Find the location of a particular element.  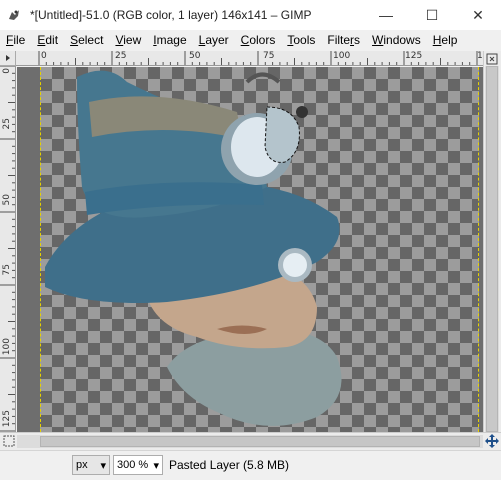

menu-windows: Windows is located at coordinates (396, 40).